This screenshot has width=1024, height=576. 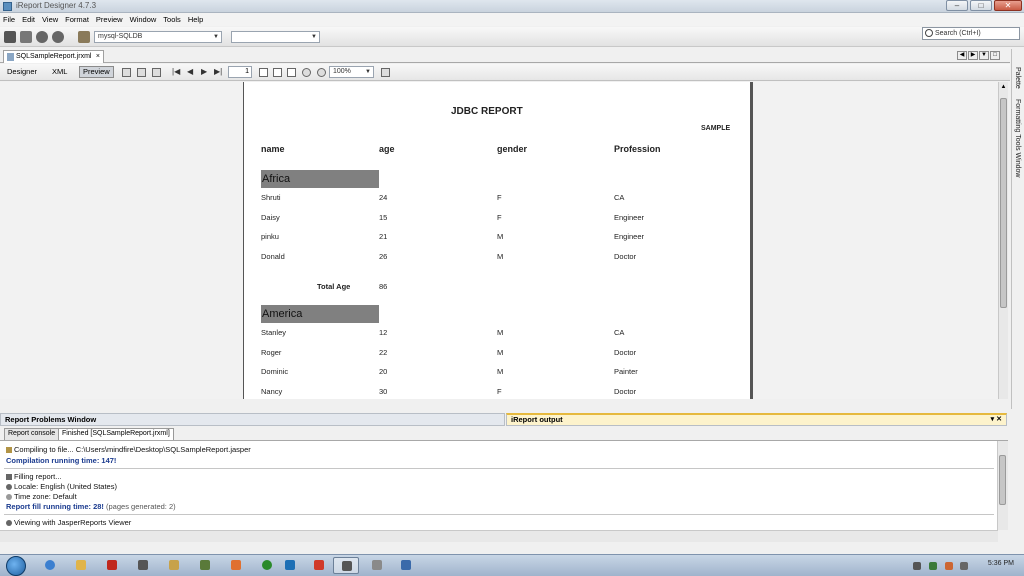 What do you see at coordinates (10, 37) in the screenshot?
I see `new-file-icon` at bounding box center [10, 37].